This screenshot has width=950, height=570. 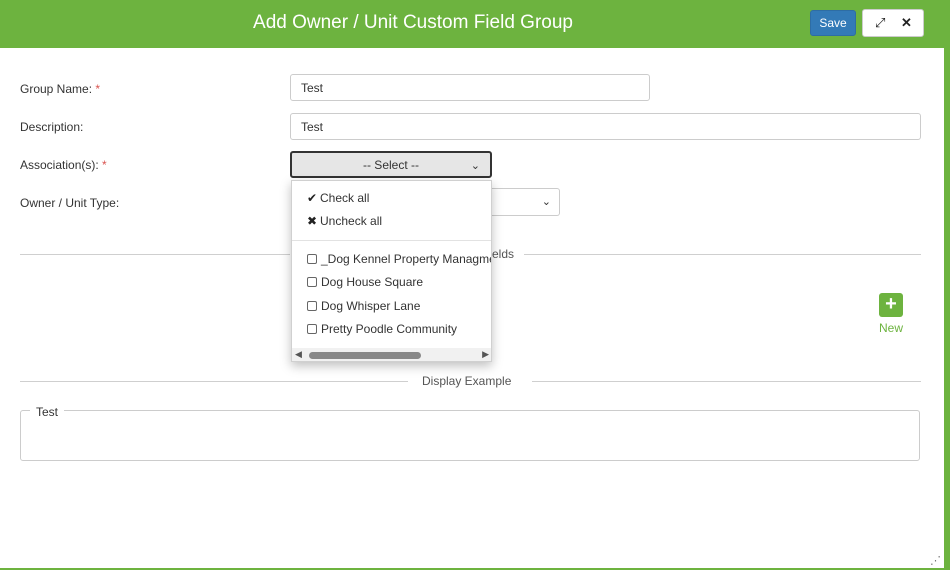 What do you see at coordinates (312, 198) in the screenshot?
I see `checkmark-icon: ✔` at bounding box center [312, 198].